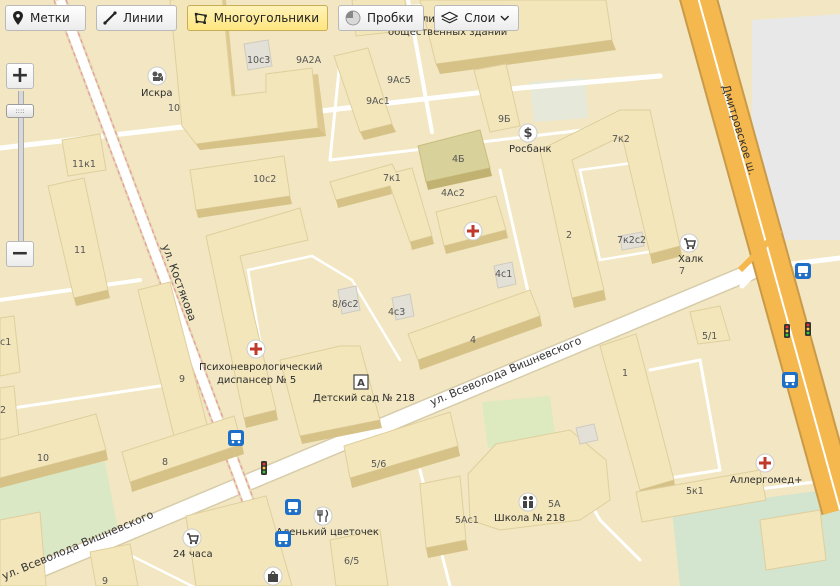 This screenshot has height=586, width=840. Describe the element at coordinates (5, 342) in the screenshot. I see `svg-text: с1` at that location.